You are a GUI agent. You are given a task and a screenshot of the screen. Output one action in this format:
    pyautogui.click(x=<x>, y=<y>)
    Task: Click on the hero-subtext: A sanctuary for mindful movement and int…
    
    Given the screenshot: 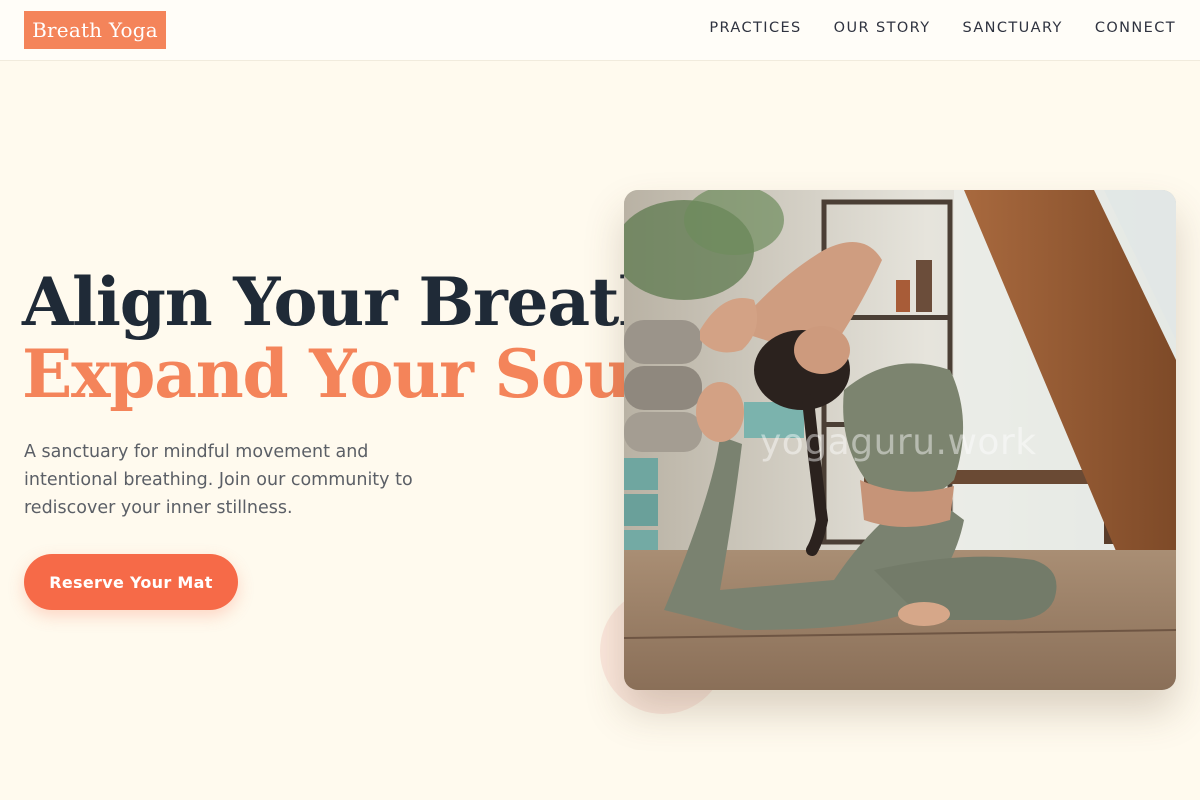 What is the action you would take?
    pyautogui.click(x=218, y=480)
    